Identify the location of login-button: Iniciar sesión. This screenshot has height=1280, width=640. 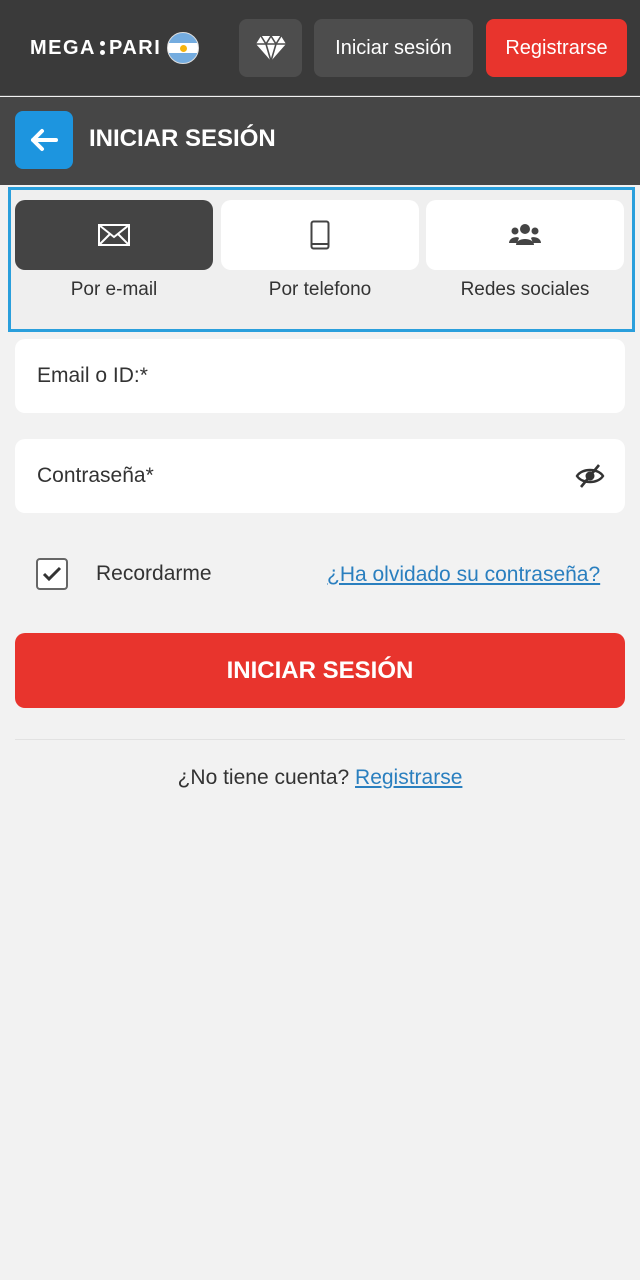
(393, 48).